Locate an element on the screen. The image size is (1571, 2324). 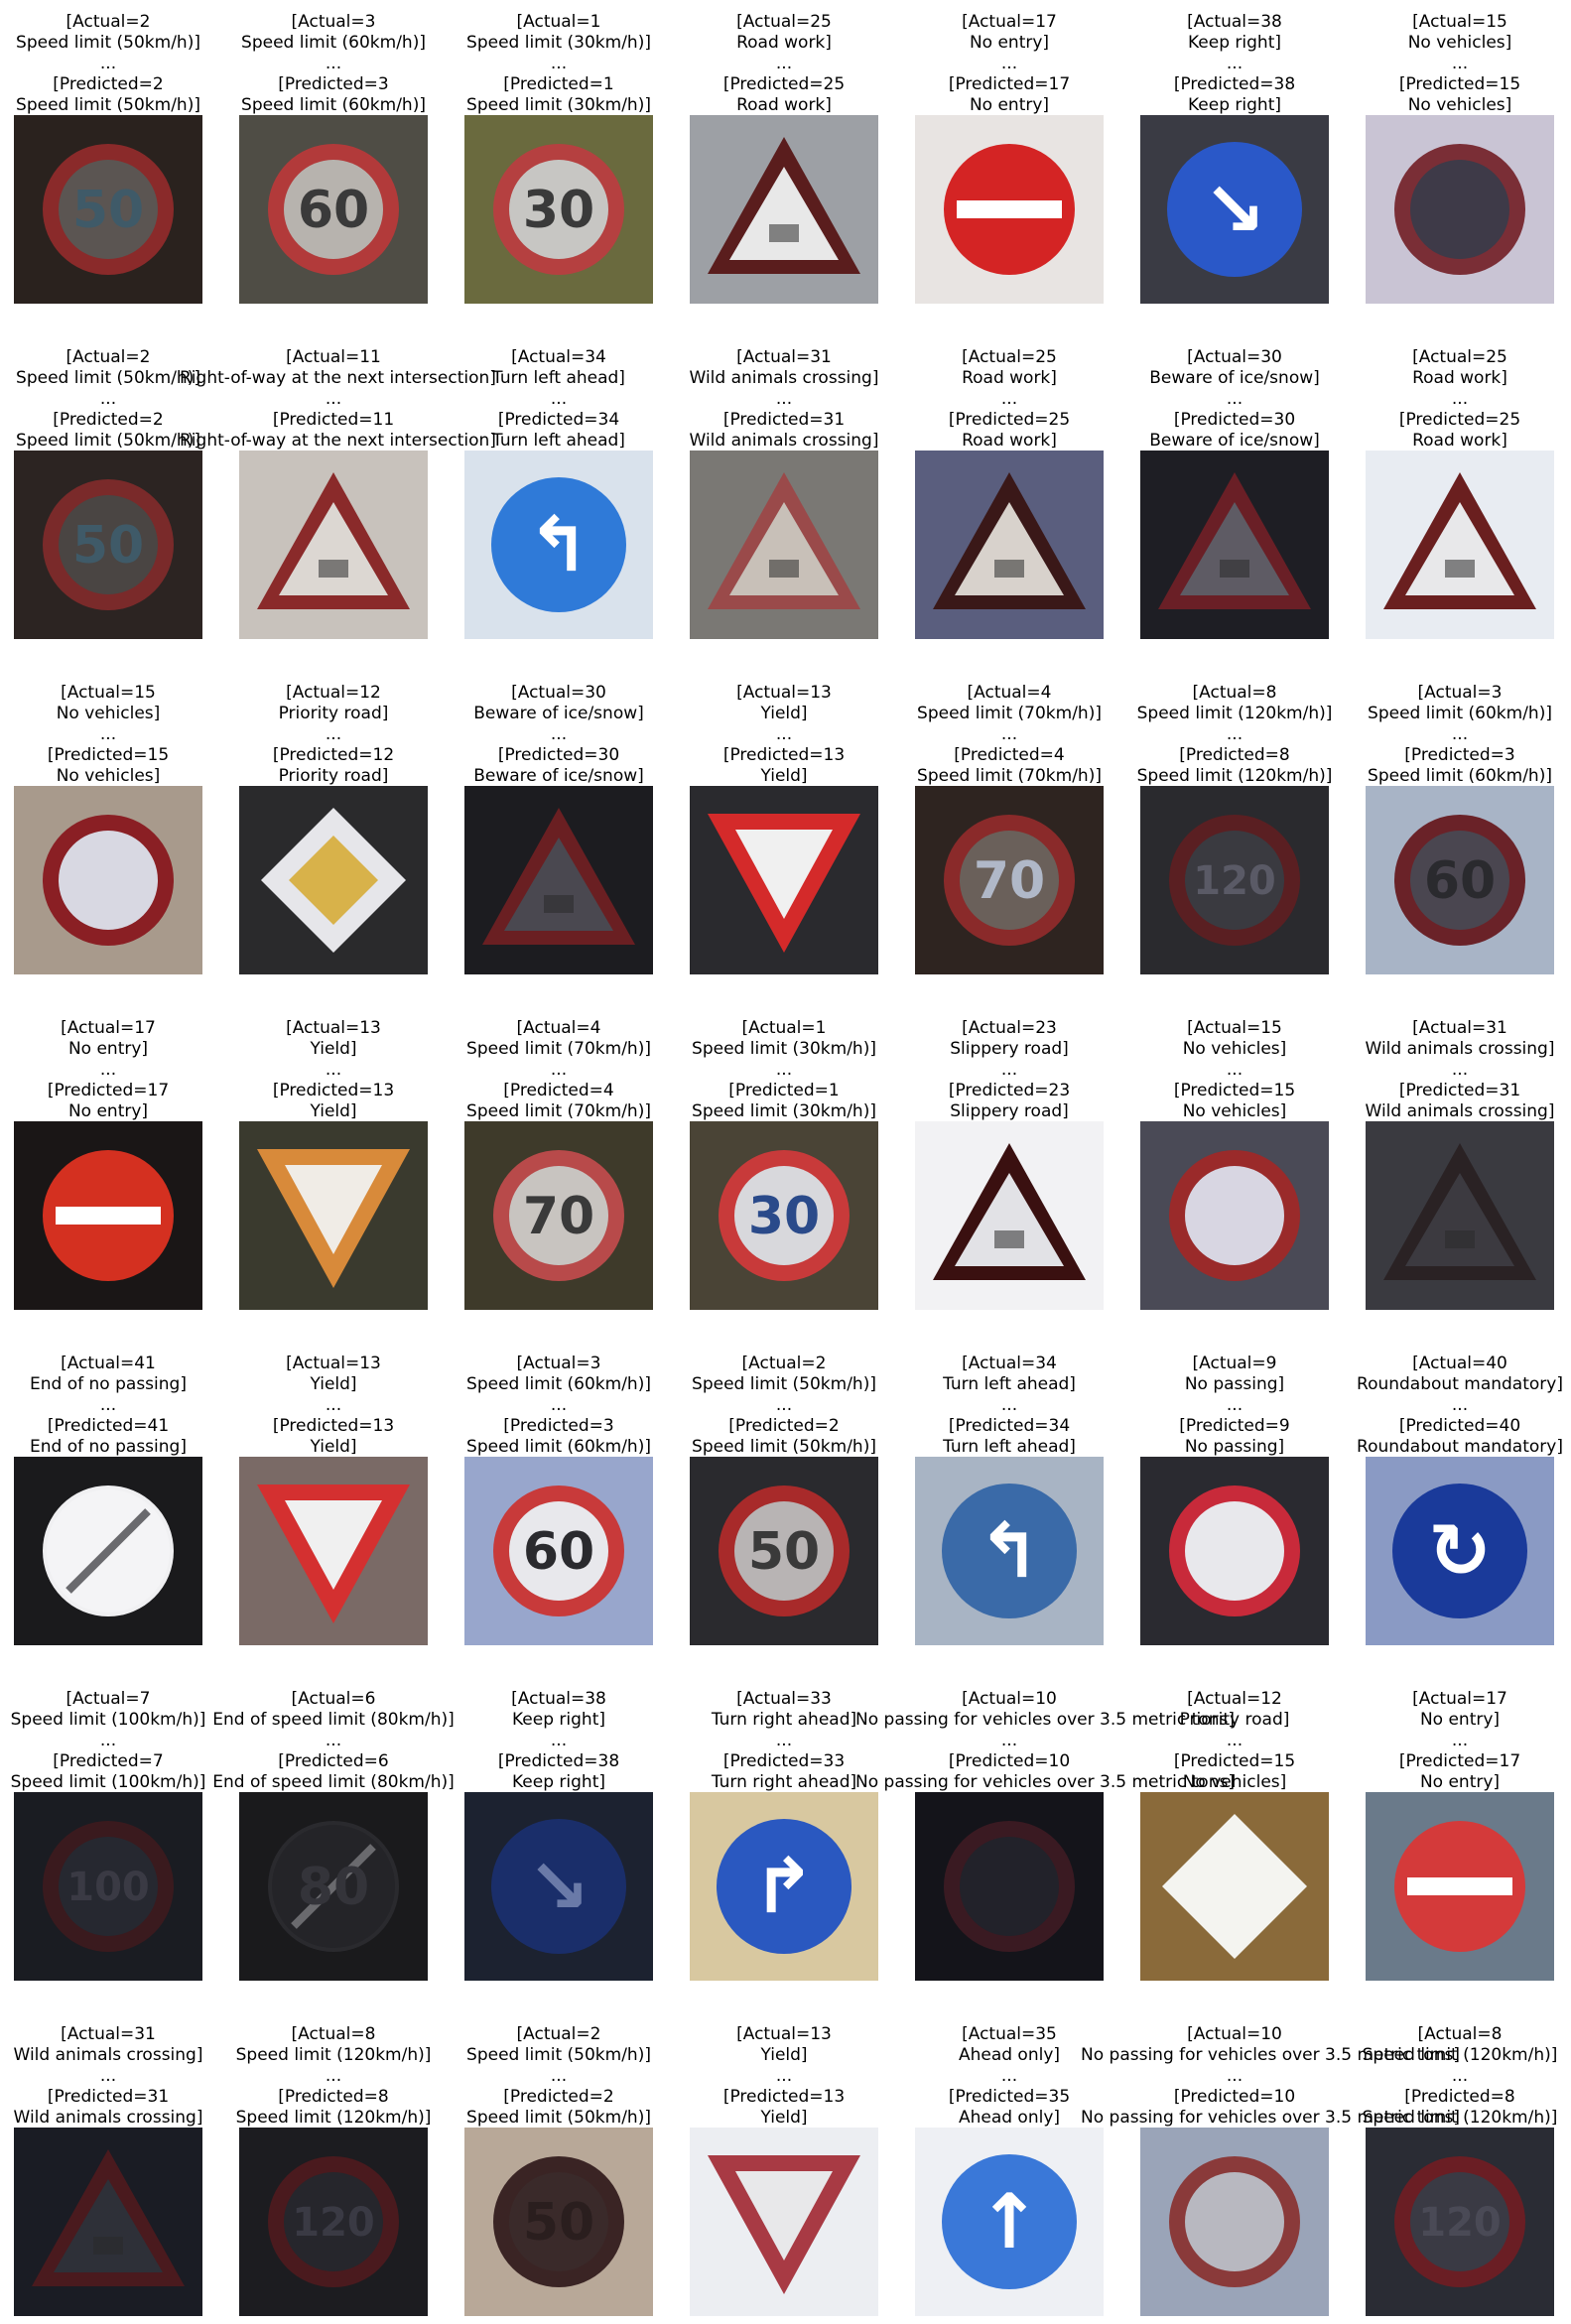
sign-image: 120 is located at coordinates (1234, 880).